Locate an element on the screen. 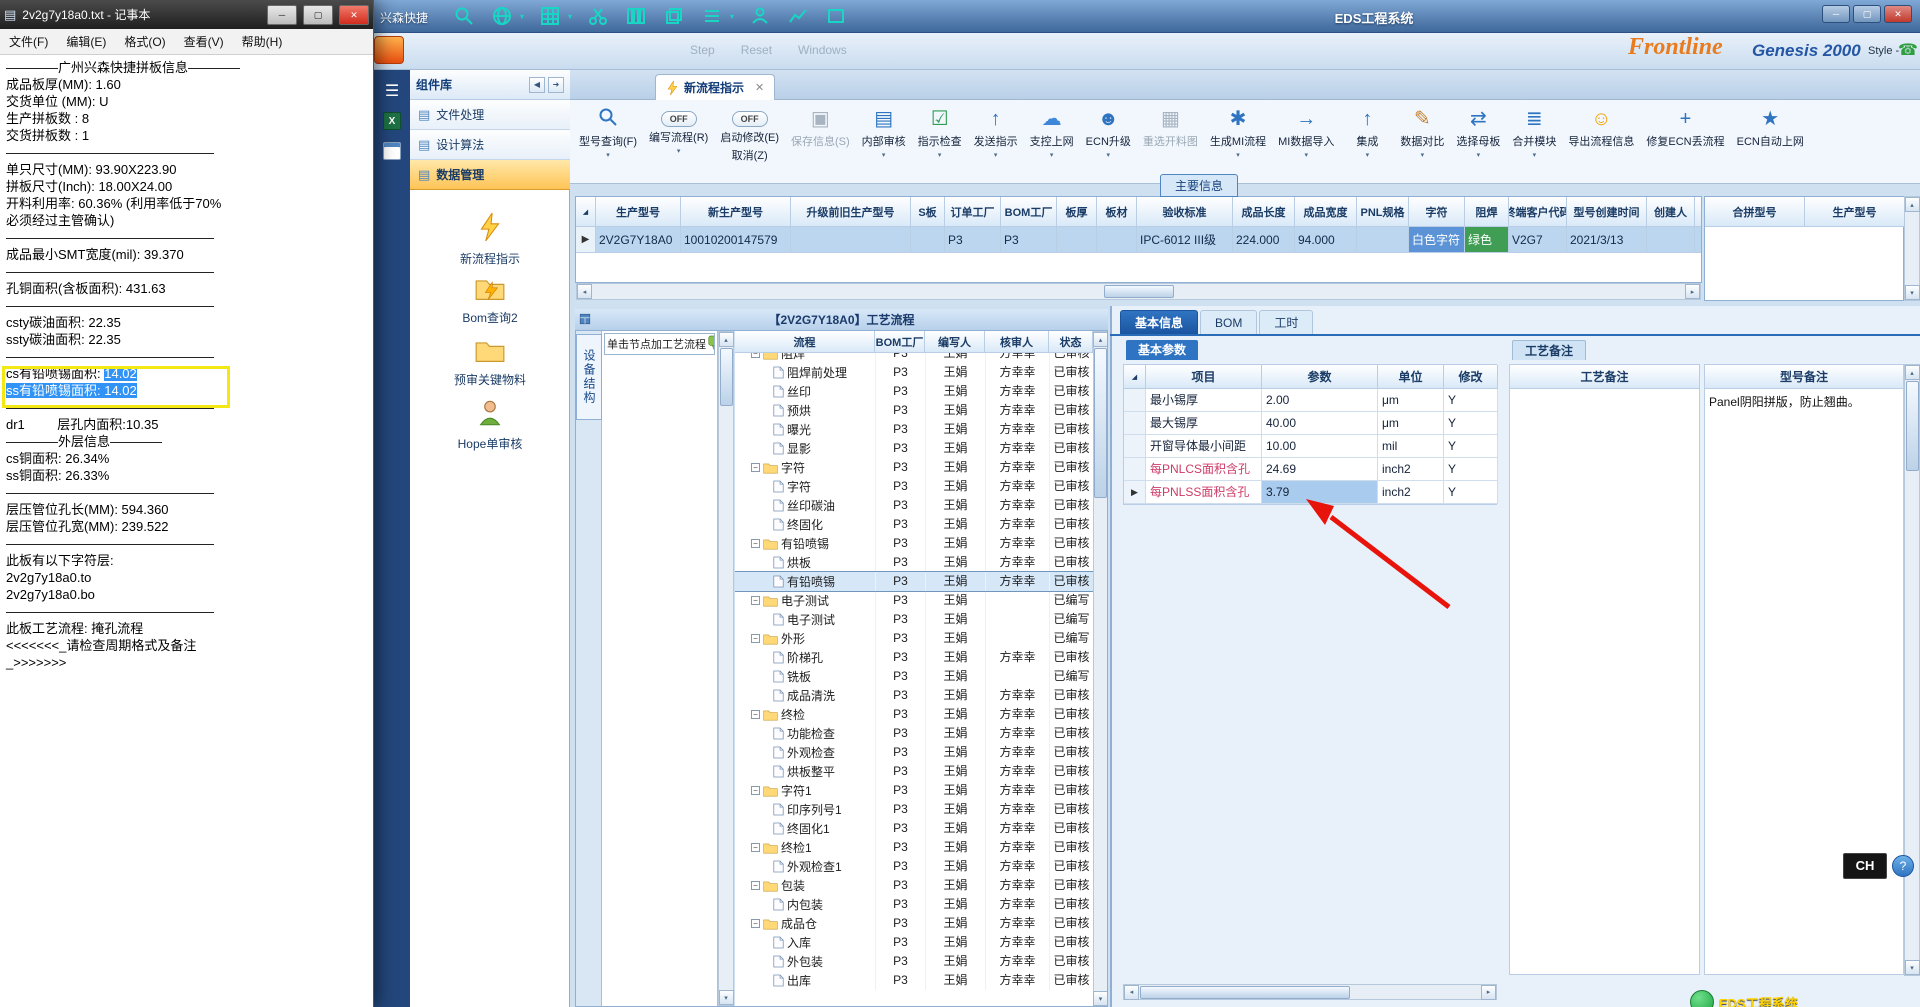 Image resolution: width=1920 pixels, height=1007 pixels. model-notes-column-header: 型号备注 is located at coordinates (1804, 377).